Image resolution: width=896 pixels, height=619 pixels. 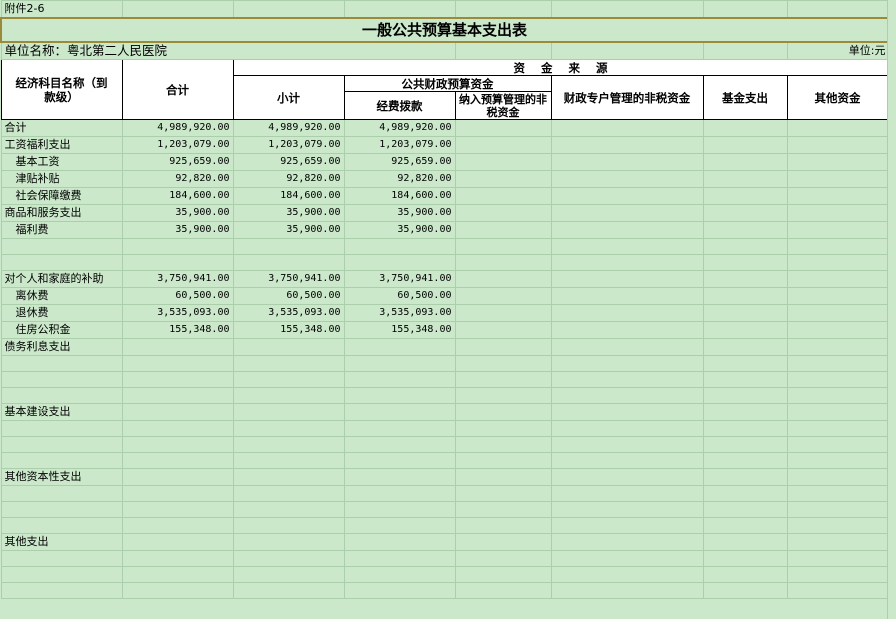 I want to click on row-subtotal: 1,203,079.00, so click(x=288, y=145).